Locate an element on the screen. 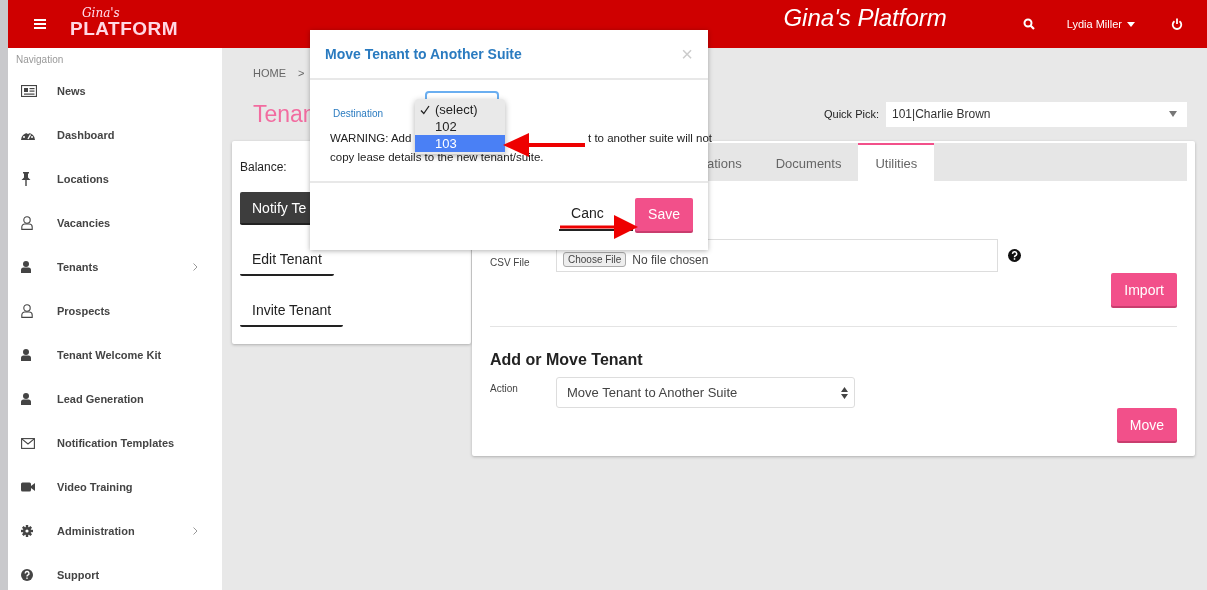 This screenshot has height=590, width=1207. user-menu: Lydia Miller is located at coordinates (1100, 24).